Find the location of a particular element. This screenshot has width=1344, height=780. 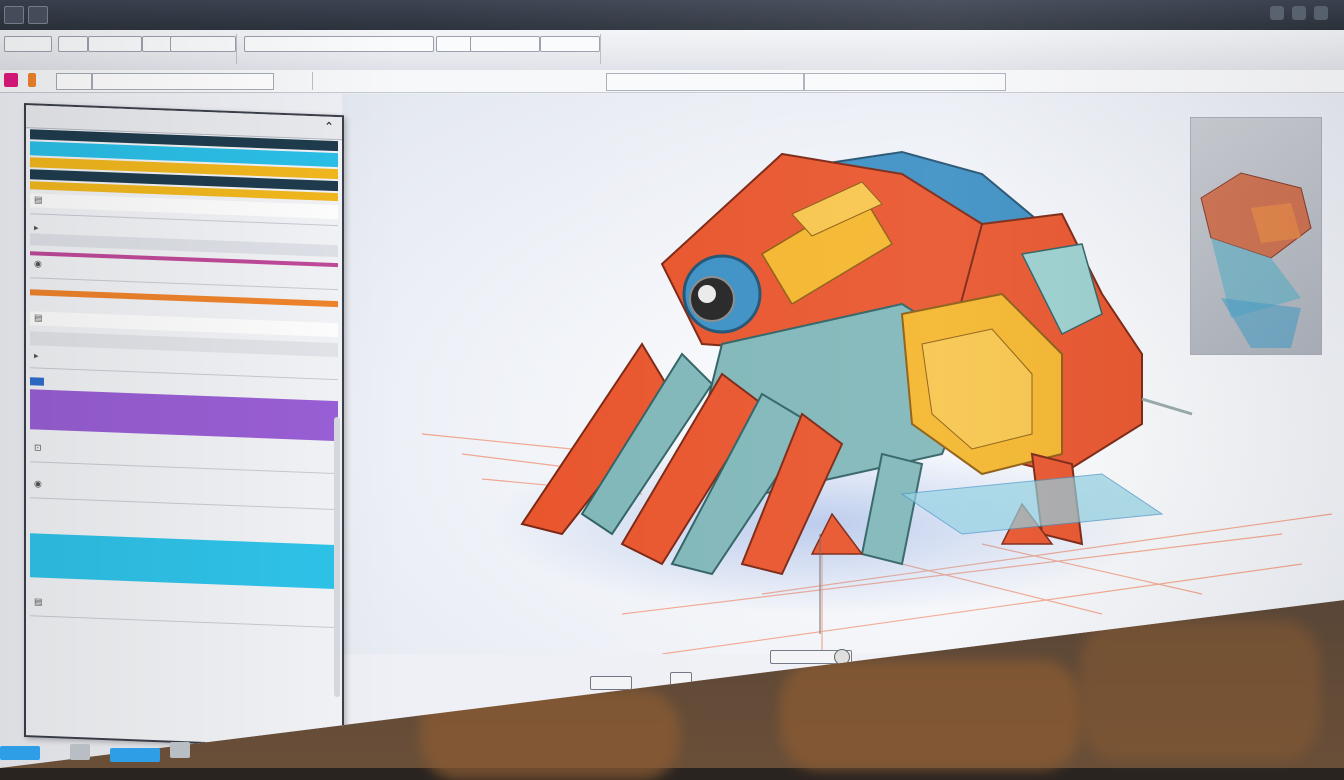

preview-render is located at coordinates (1256, 260).